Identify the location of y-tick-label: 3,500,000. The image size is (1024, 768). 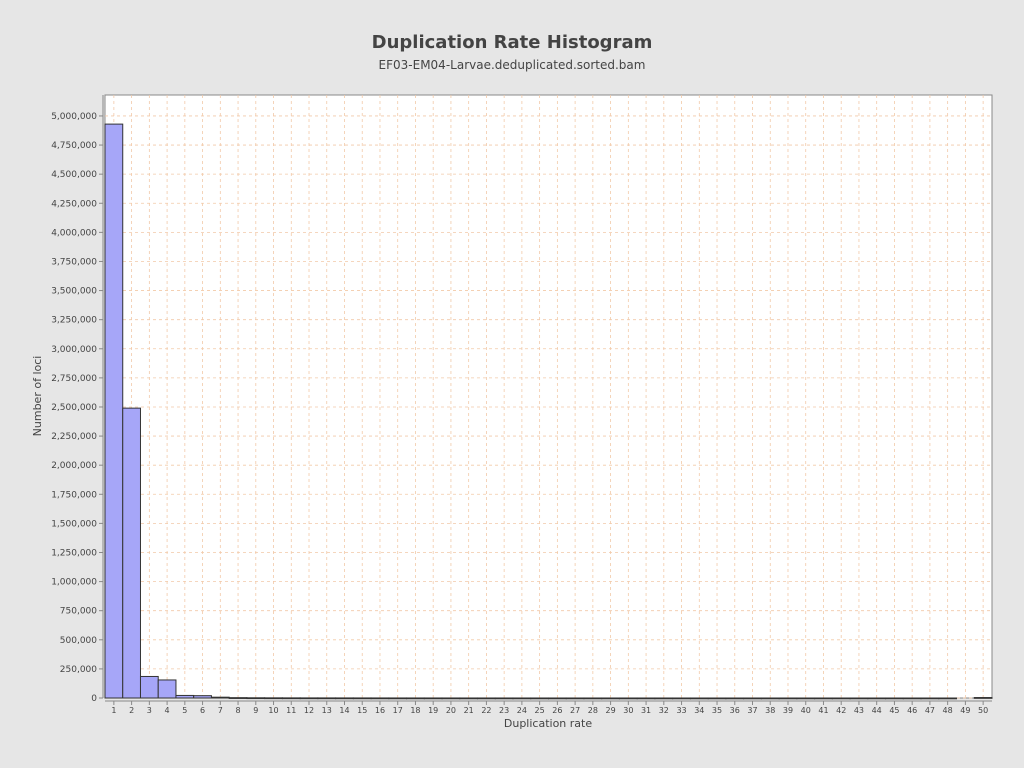
(74, 292).